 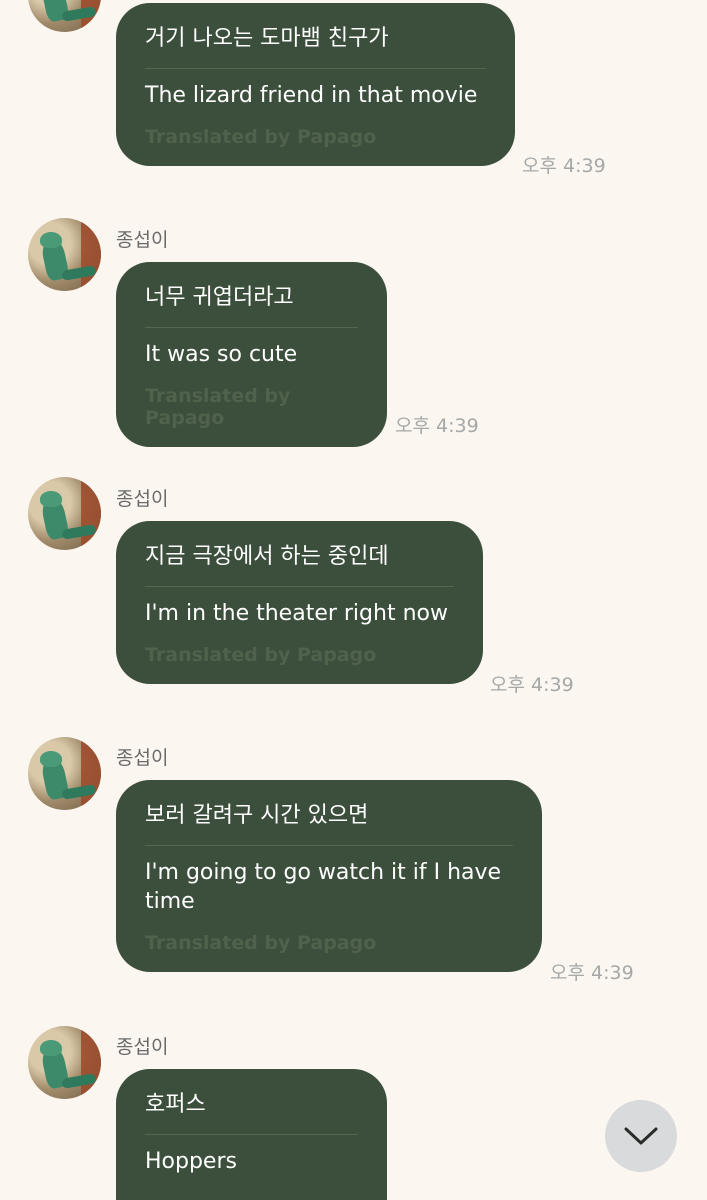 What do you see at coordinates (296, 613) in the screenshot?
I see `translated-text: I'm in the theater right now` at bounding box center [296, 613].